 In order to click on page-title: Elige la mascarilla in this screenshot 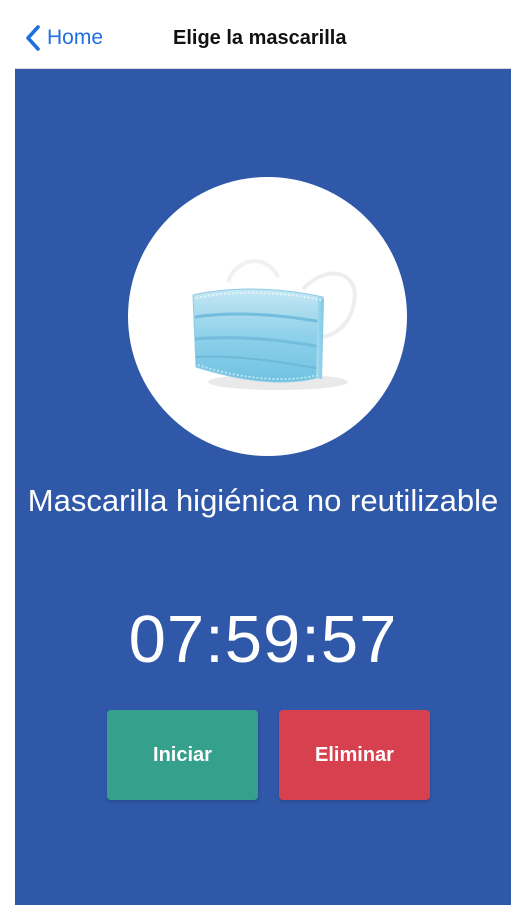, I will do `click(260, 38)`.